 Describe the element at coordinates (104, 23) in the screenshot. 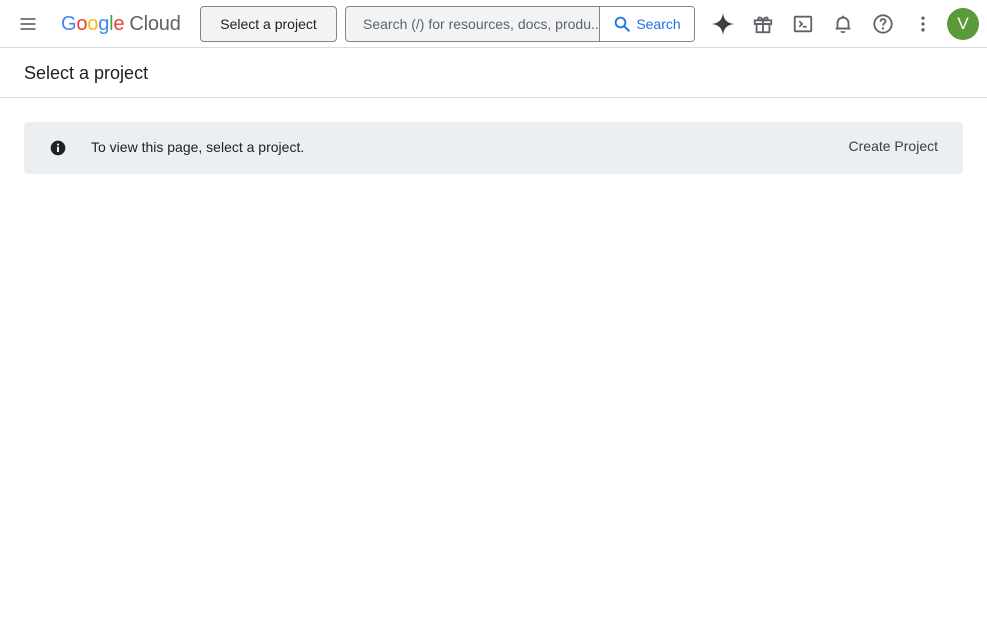

I see `google-letter: g` at that location.